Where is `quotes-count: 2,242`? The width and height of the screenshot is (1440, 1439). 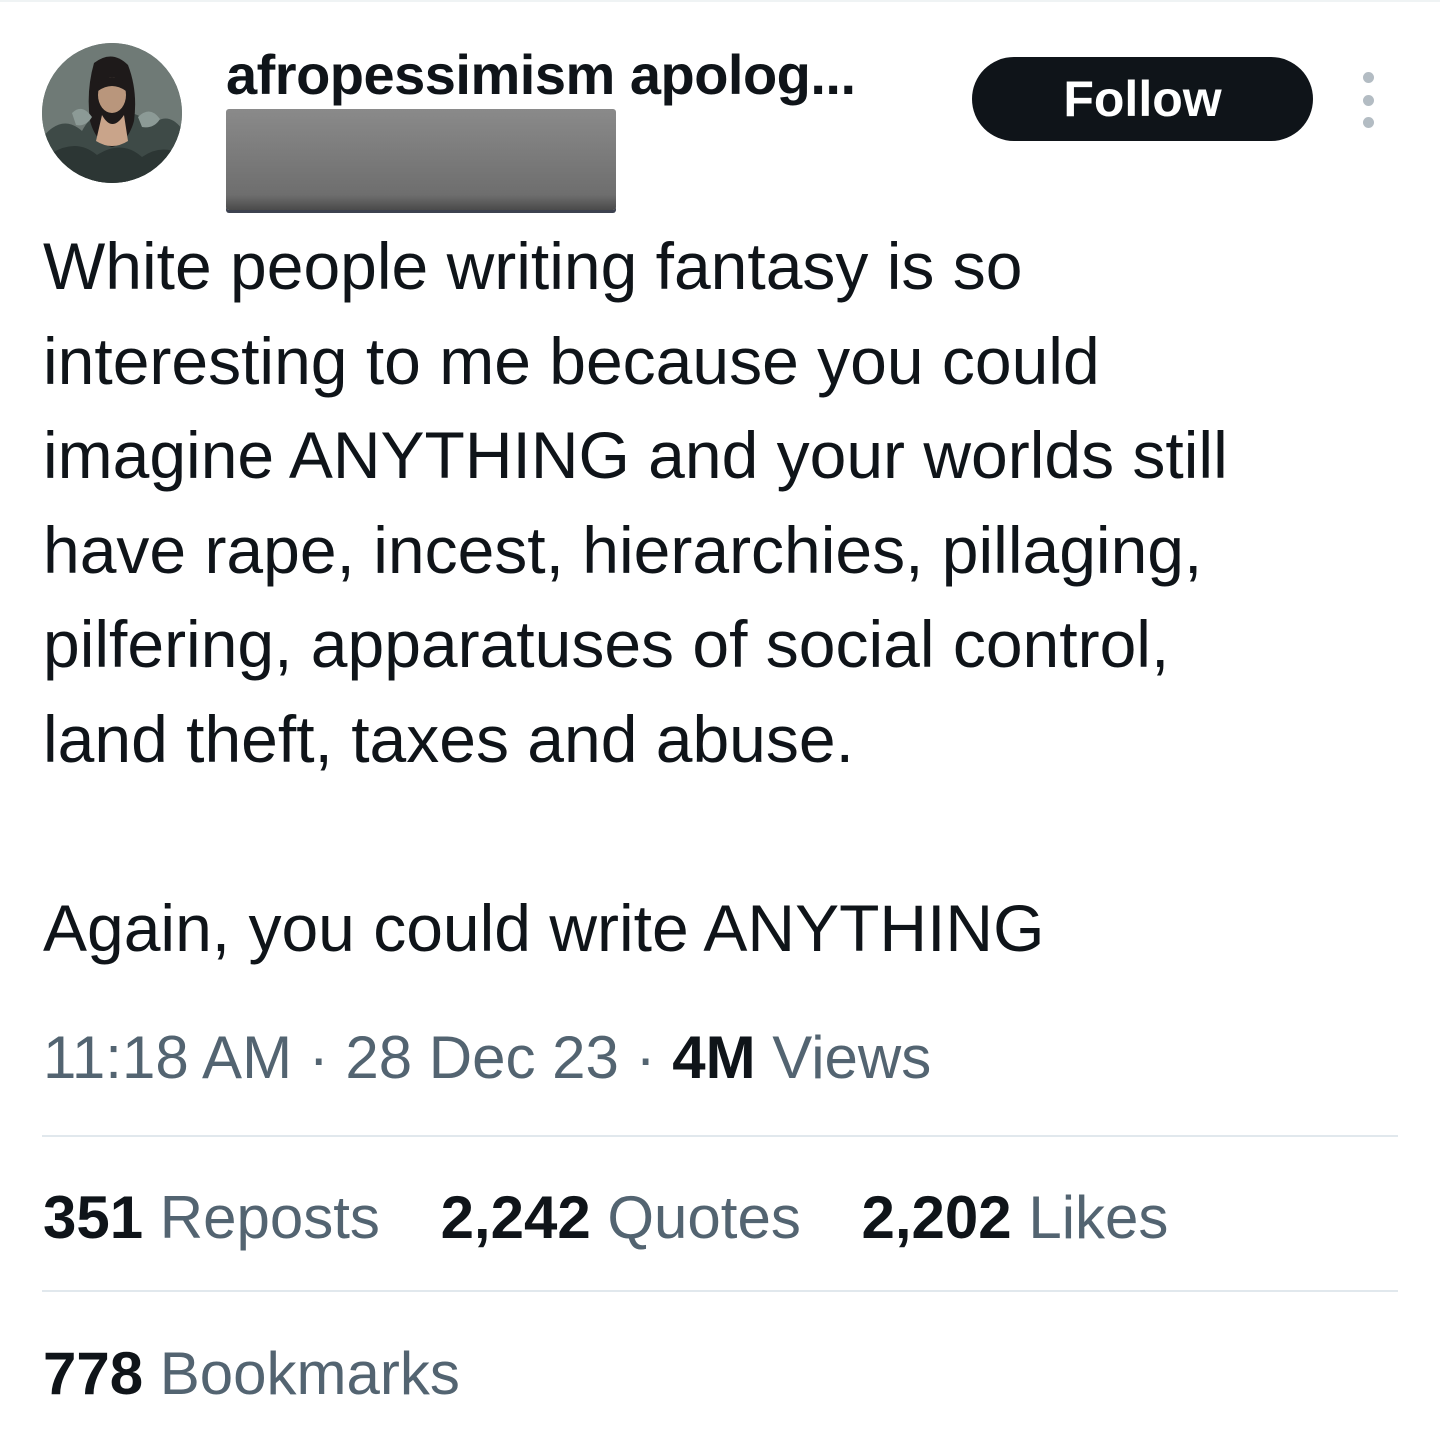
quotes-count: 2,242 is located at coordinates (515, 1217).